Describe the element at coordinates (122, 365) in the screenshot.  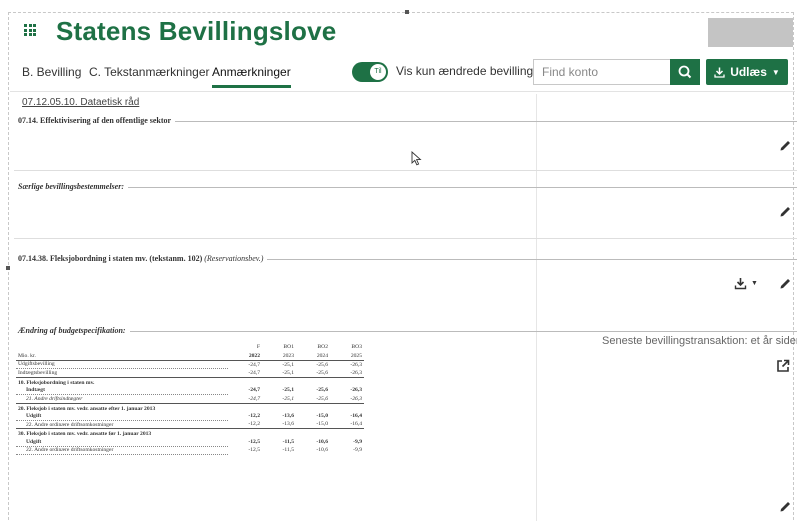
I see `row-label: Udgiftsbevilling` at that location.